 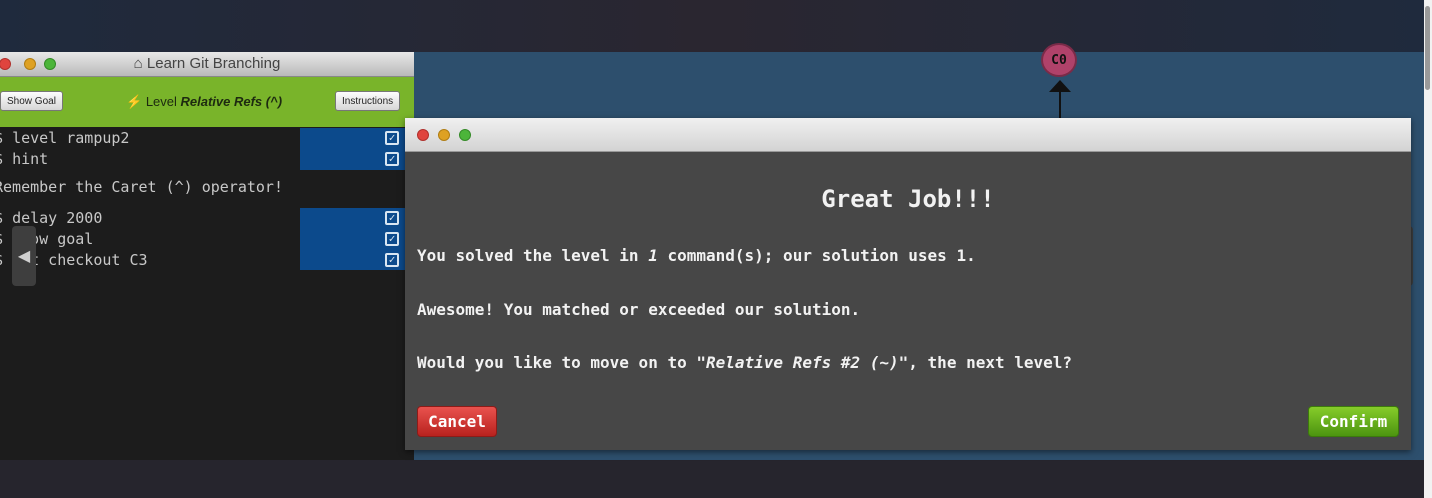 I want to click on confirm-button: Confirm, so click(x=1353, y=421).